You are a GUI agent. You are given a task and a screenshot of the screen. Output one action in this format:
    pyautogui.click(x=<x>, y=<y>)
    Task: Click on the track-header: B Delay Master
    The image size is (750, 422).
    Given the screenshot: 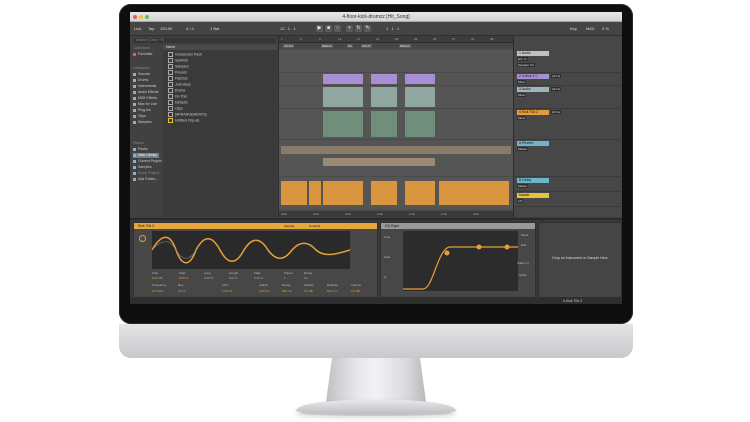 What is the action you would take?
    pyautogui.click(x=568, y=184)
    